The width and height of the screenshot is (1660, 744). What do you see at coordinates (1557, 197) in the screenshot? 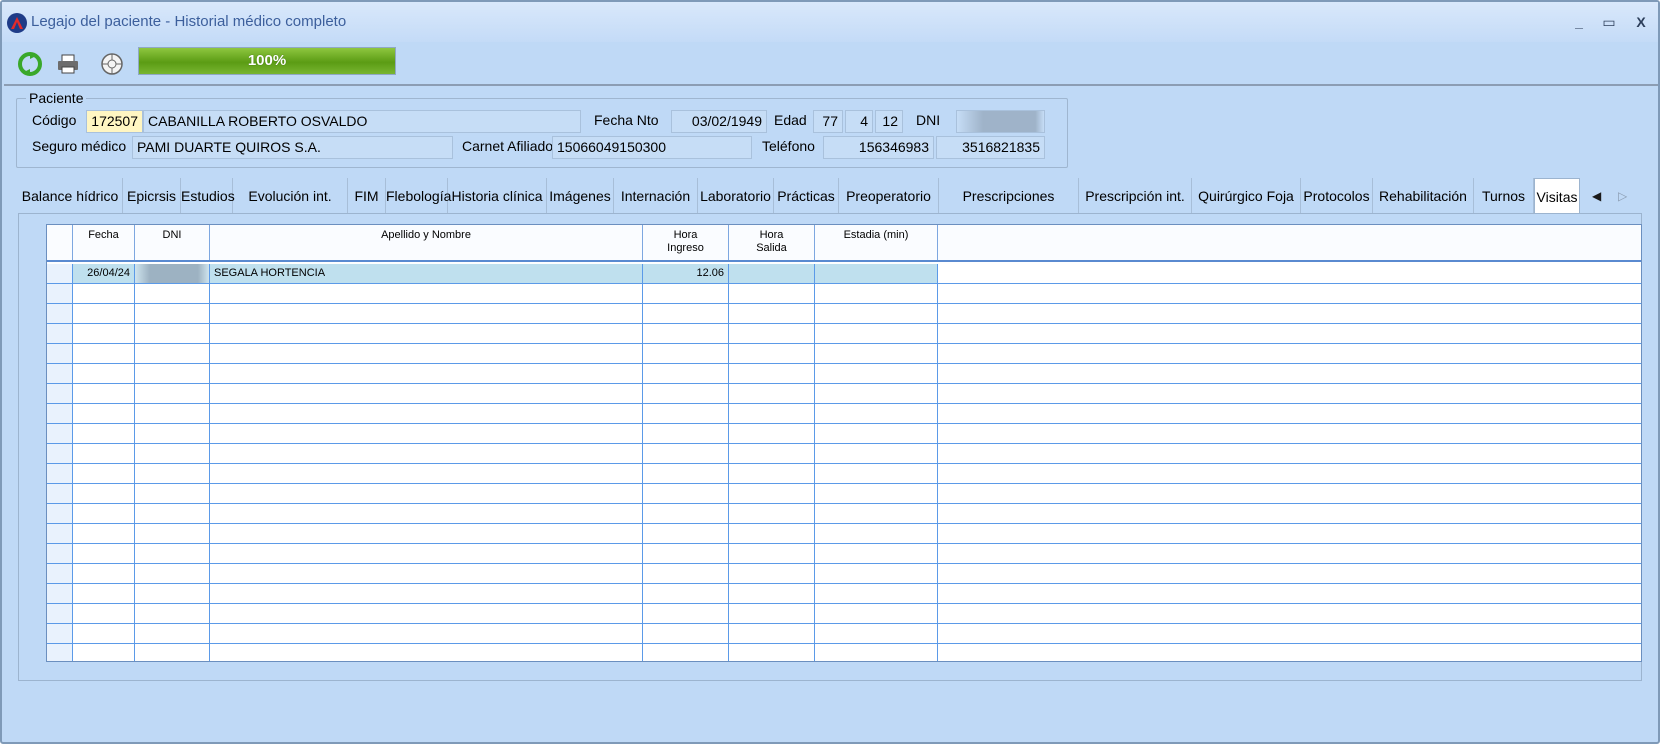
I see `tab-visitas: Visitas` at bounding box center [1557, 197].